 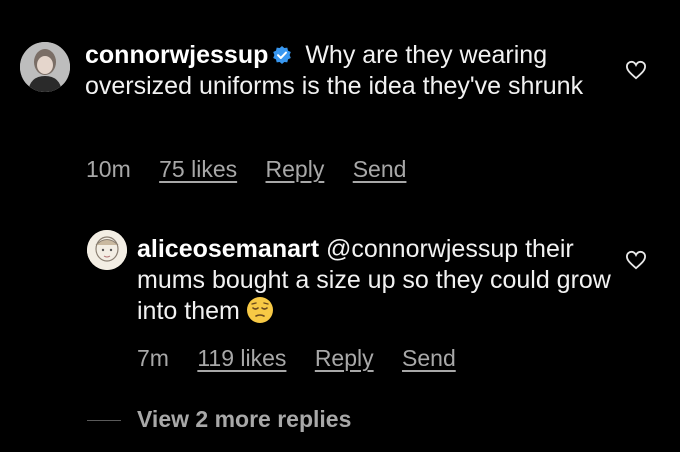 What do you see at coordinates (282, 55) in the screenshot?
I see `verified-badge-icon` at bounding box center [282, 55].